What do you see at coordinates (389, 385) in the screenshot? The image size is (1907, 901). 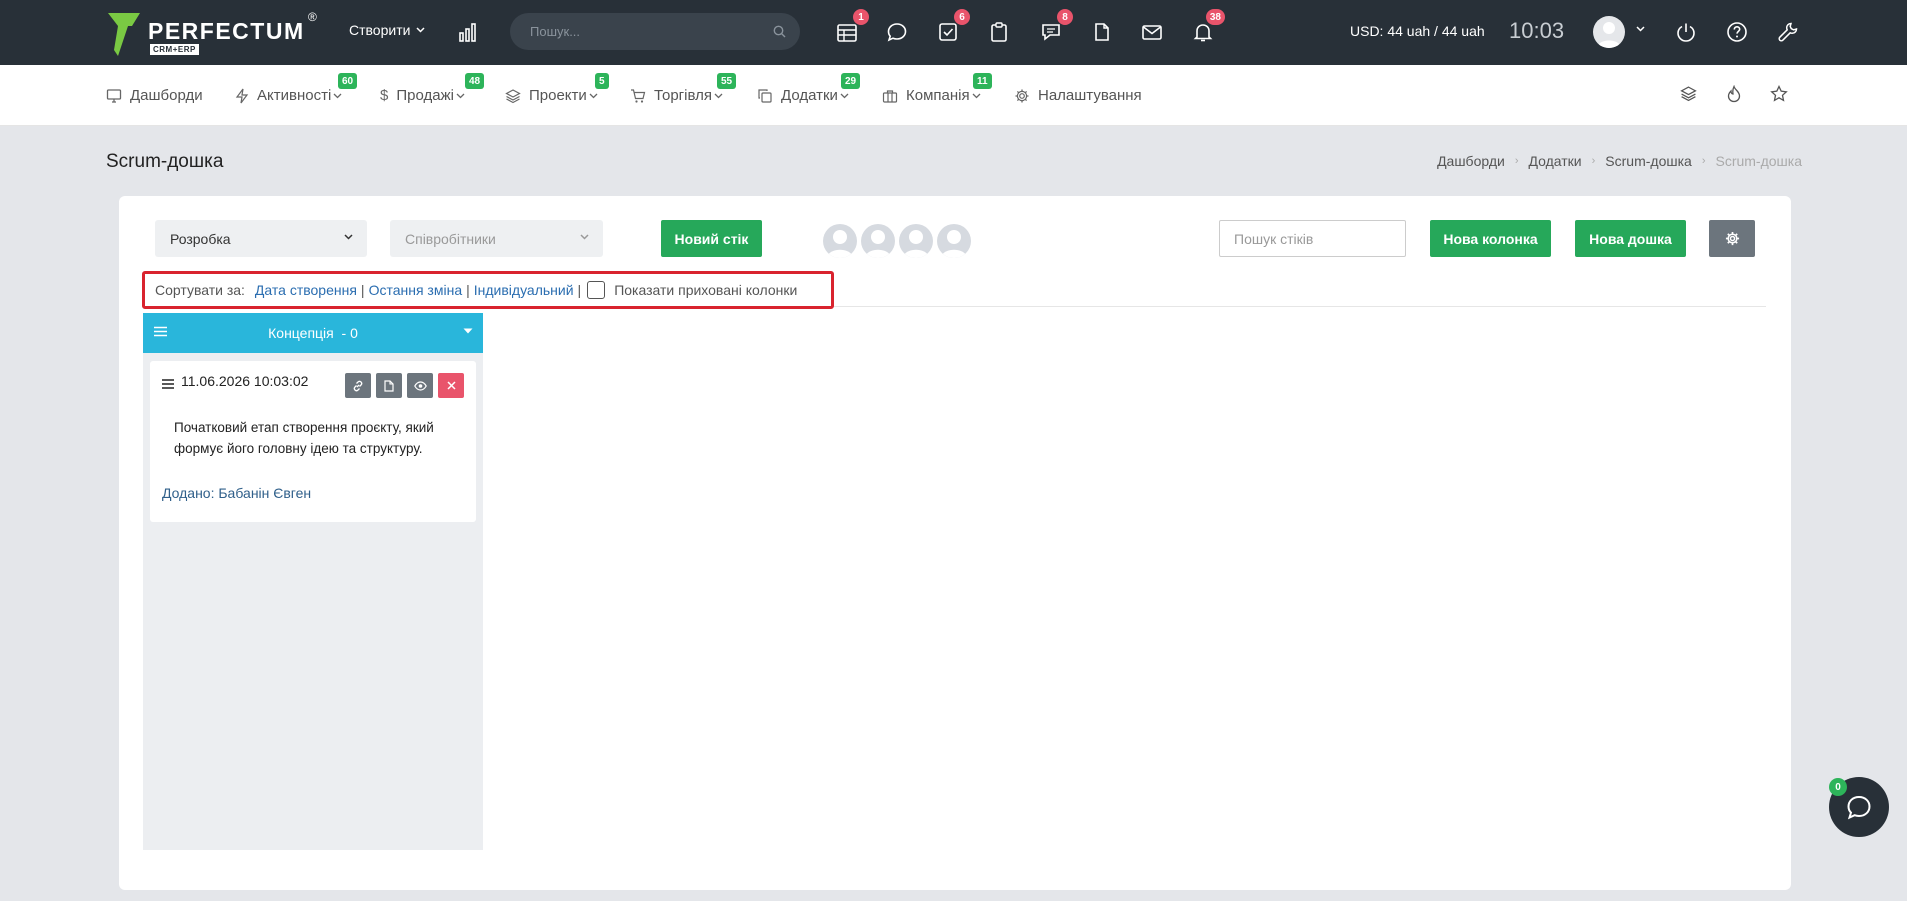 I see `sticker-file-button` at bounding box center [389, 385].